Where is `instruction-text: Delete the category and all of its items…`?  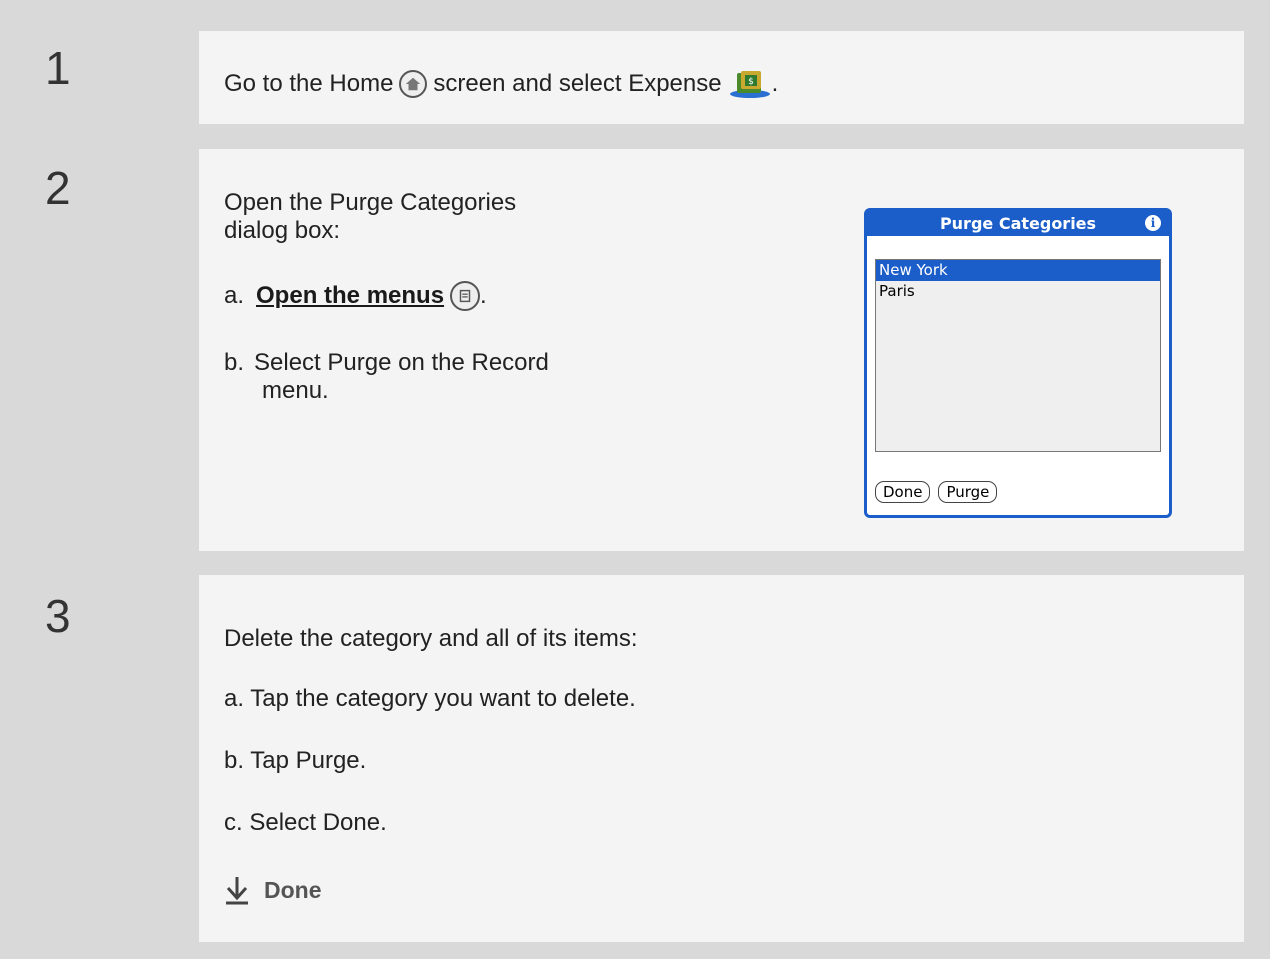
instruction-text: Delete the category and all of its items… is located at coordinates (431, 638).